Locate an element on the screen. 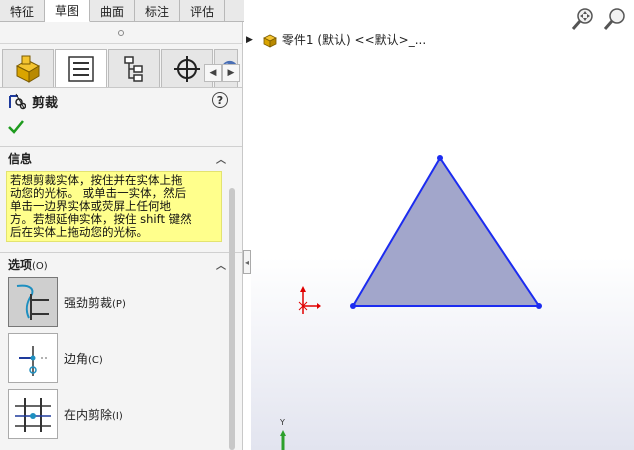 The height and width of the screenshot is (450, 634). zoom-to-fit-icon is located at coordinates (583, 19).